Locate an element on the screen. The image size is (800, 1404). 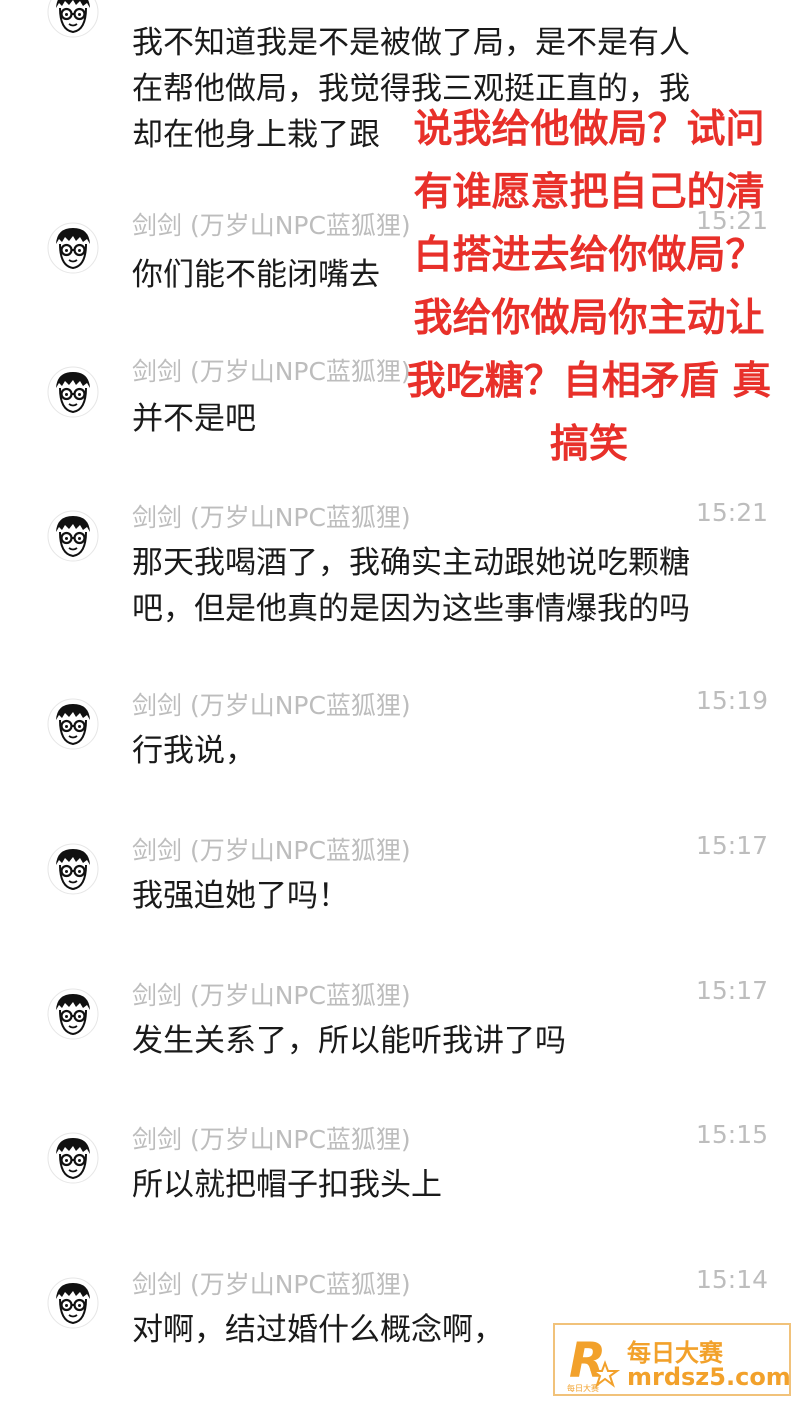
message-text: 行我说， is located at coordinates (194, 751).